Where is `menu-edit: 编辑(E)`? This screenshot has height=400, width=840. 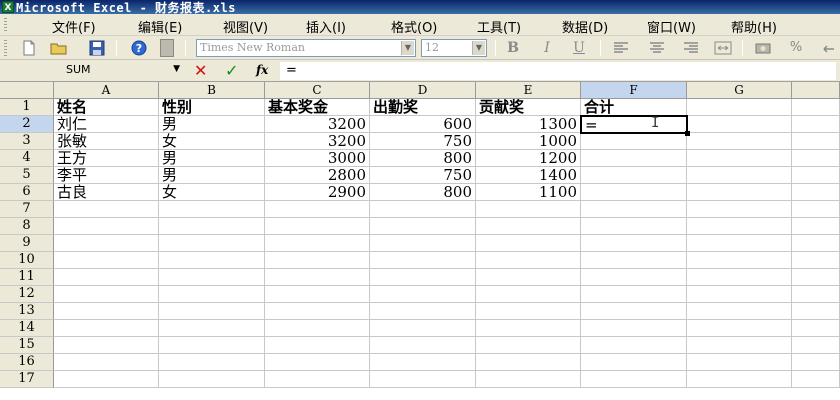 menu-edit: 编辑(E) is located at coordinates (160, 26).